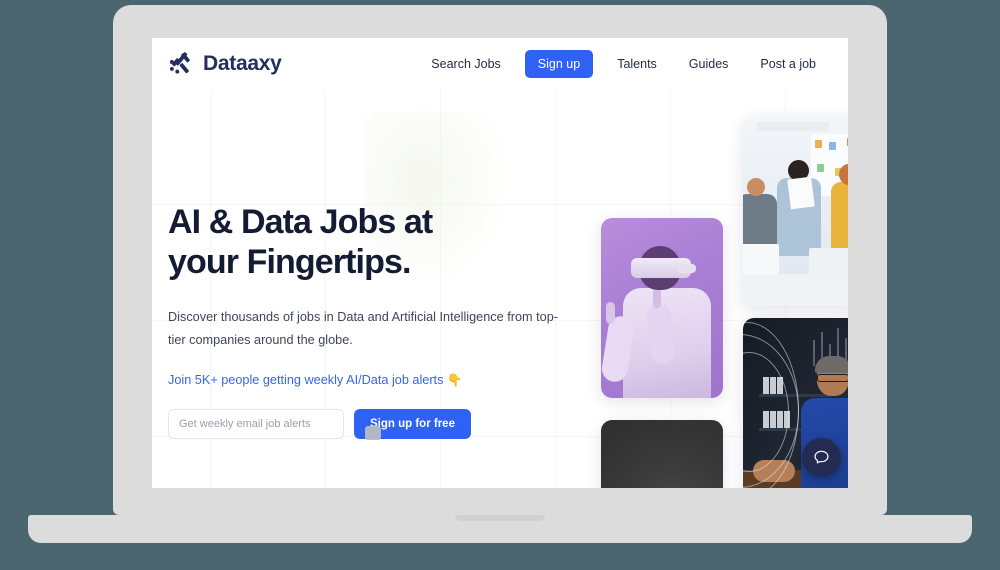 The image size is (1000, 570). What do you see at coordinates (242, 63) in the screenshot?
I see `brand-name: Dataaxy` at bounding box center [242, 63].